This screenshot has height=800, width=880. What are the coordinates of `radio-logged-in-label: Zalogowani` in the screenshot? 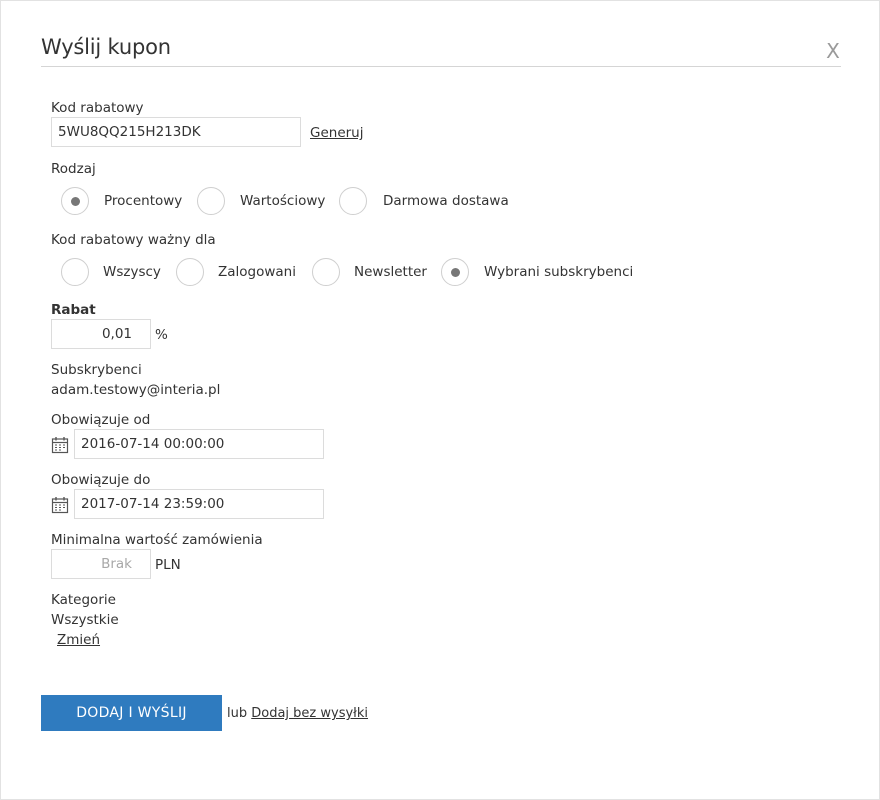 It's located at (257, 272).